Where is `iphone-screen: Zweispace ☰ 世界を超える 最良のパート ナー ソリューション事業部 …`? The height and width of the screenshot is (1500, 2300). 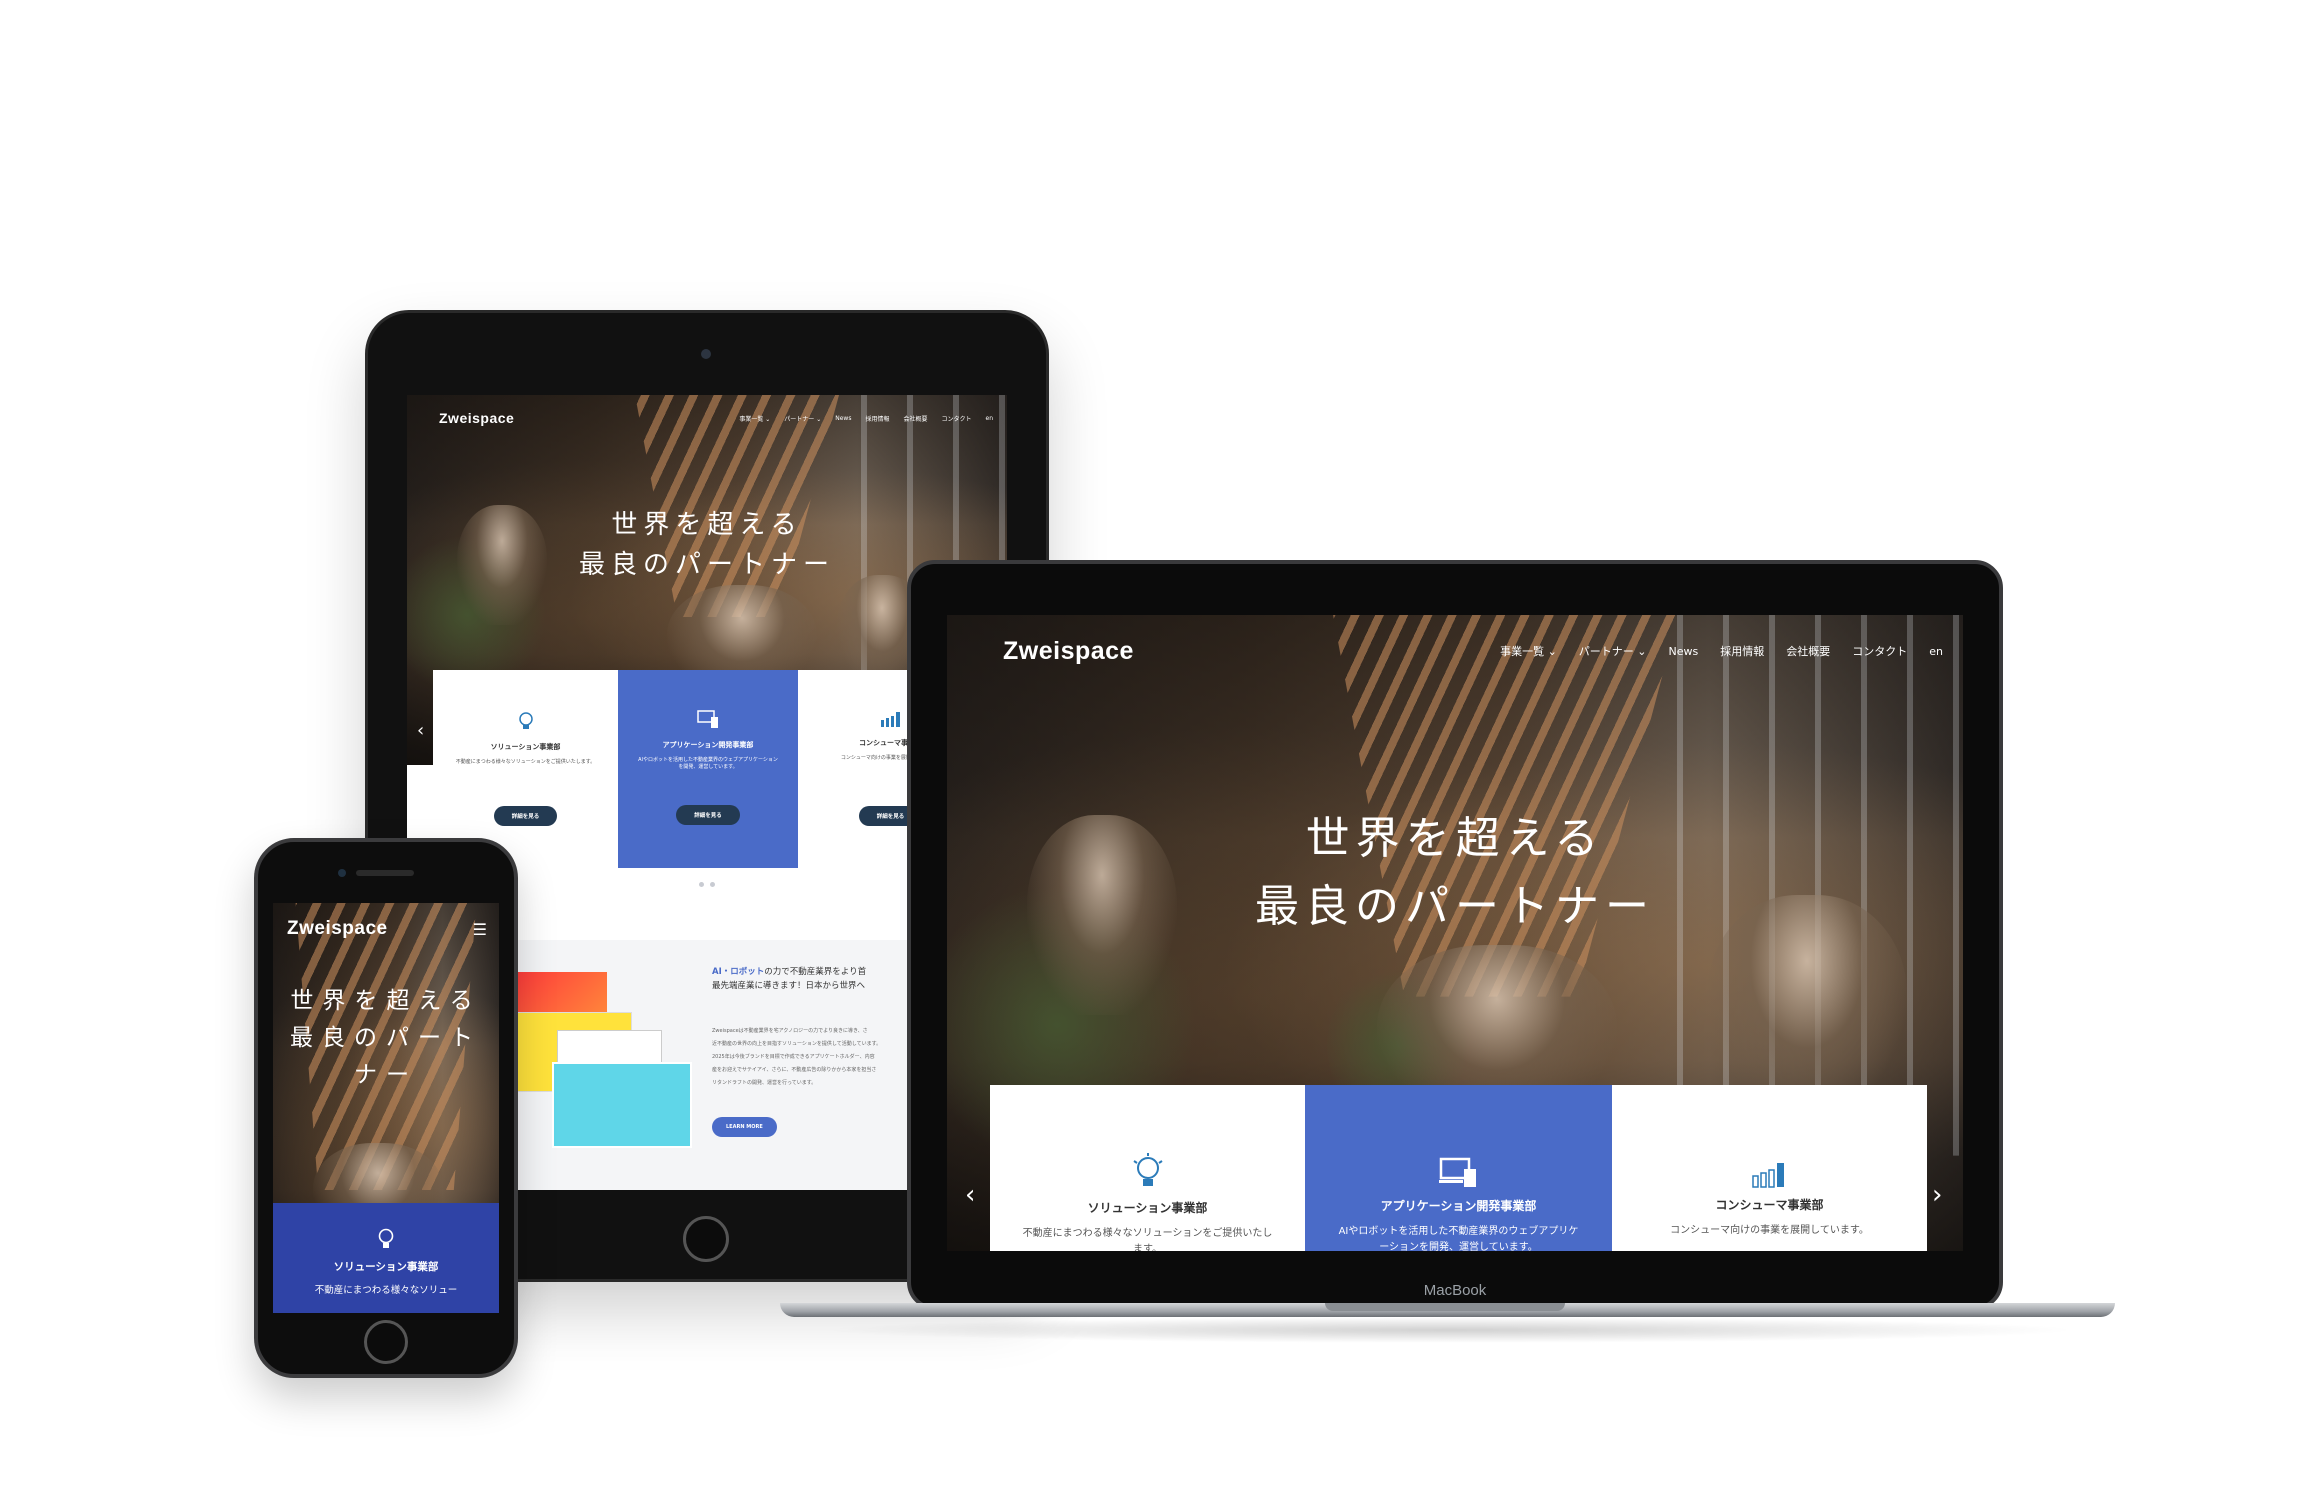 iphone-screen: Zweispace ☰ 世界を超える 最良のパート ナー ソリューション事業部 … is located at coordinates (386, 1108).